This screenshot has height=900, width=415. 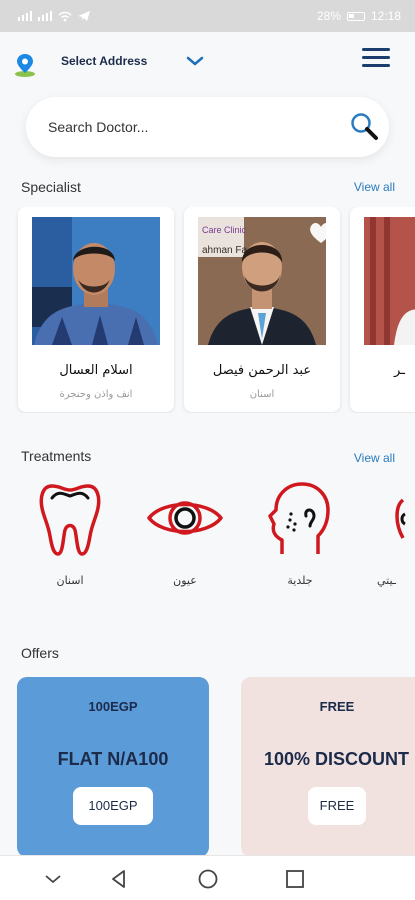 What do you see at coordinates (337, 806) in the screenshot?
I see `offer-button: FREE` at bounding box center [337, 806].